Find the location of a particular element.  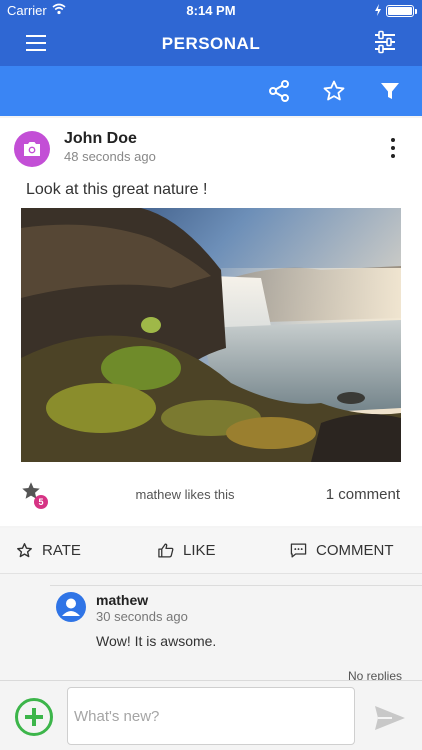

comment-composer is located at coordinates (211, 715).